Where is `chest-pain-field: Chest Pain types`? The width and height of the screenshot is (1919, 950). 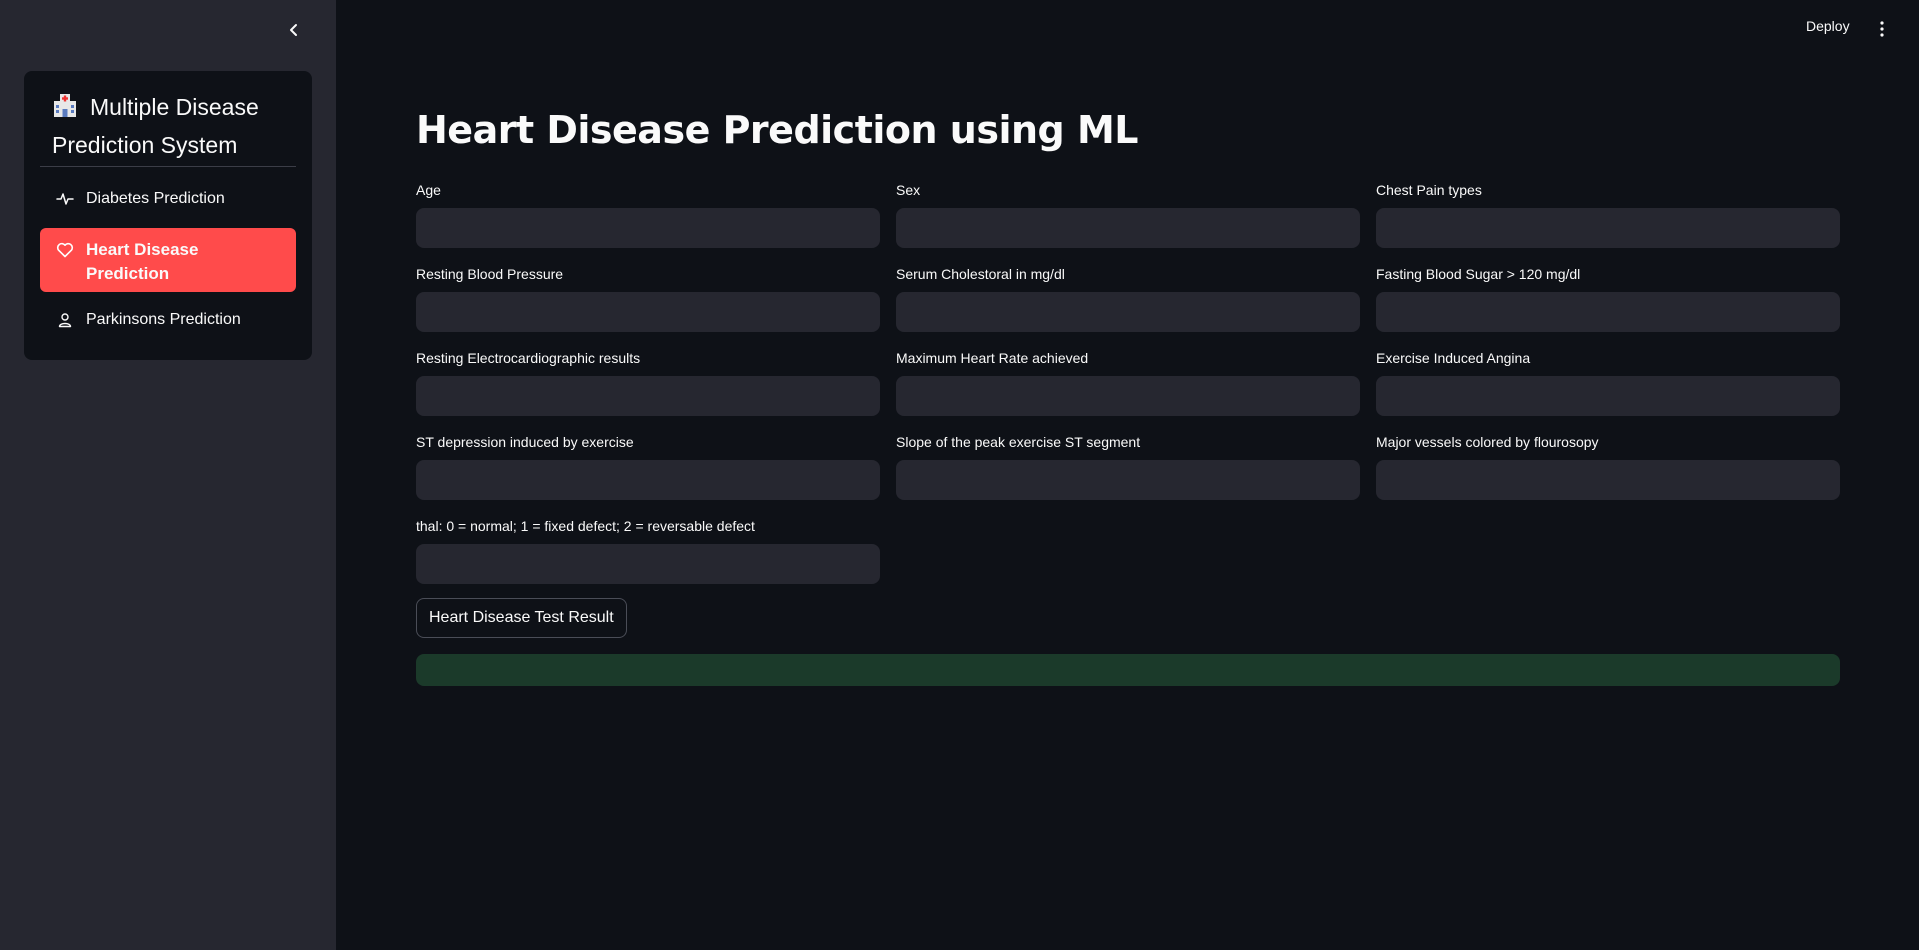
chest-pain-field: Chest Pain types is located at coordinates (1608, 214).